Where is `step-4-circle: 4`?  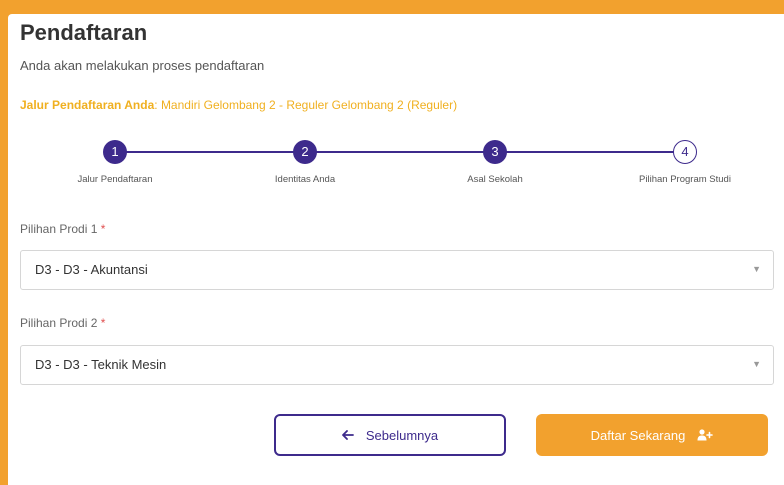 step-4-circle: 4 is located at coordinates (685, 152).